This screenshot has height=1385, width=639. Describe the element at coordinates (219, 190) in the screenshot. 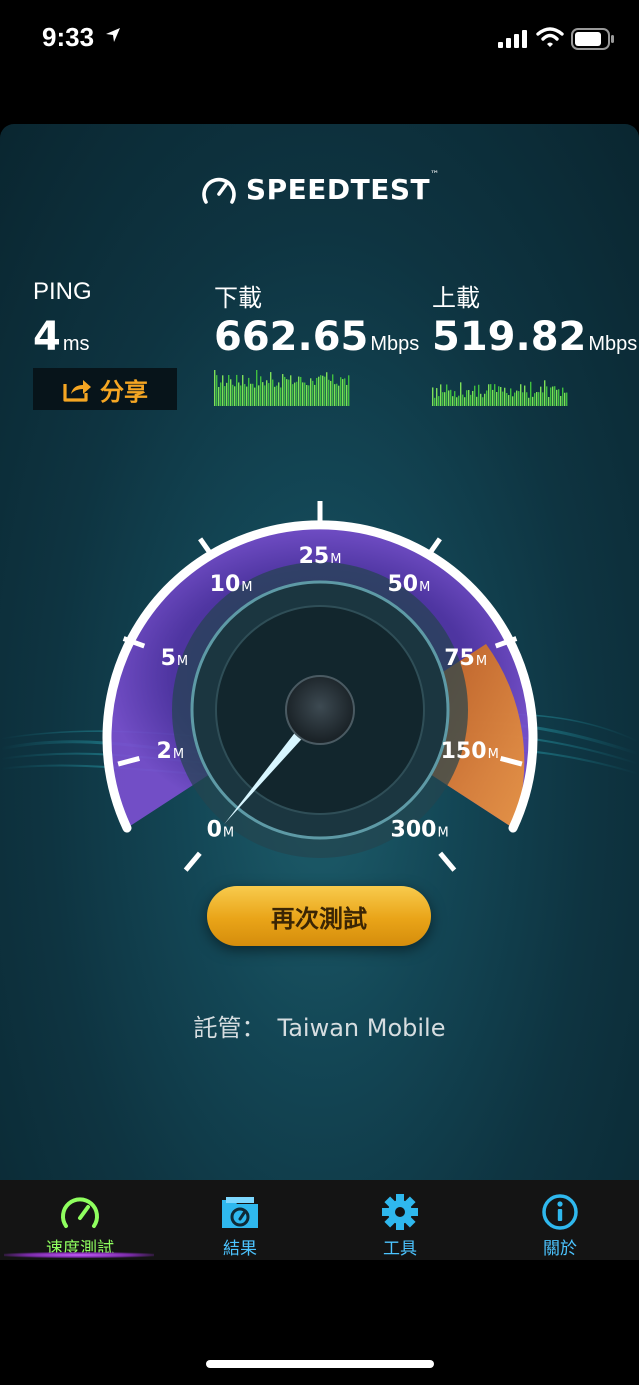

I see `speedometer-logo-icon` at that location.